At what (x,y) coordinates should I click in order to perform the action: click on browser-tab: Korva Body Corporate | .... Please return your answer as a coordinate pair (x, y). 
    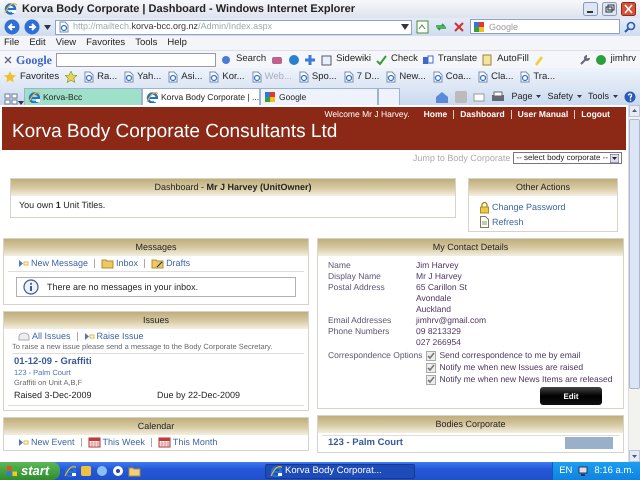
    Looking at the image, I should click on (201, 96).